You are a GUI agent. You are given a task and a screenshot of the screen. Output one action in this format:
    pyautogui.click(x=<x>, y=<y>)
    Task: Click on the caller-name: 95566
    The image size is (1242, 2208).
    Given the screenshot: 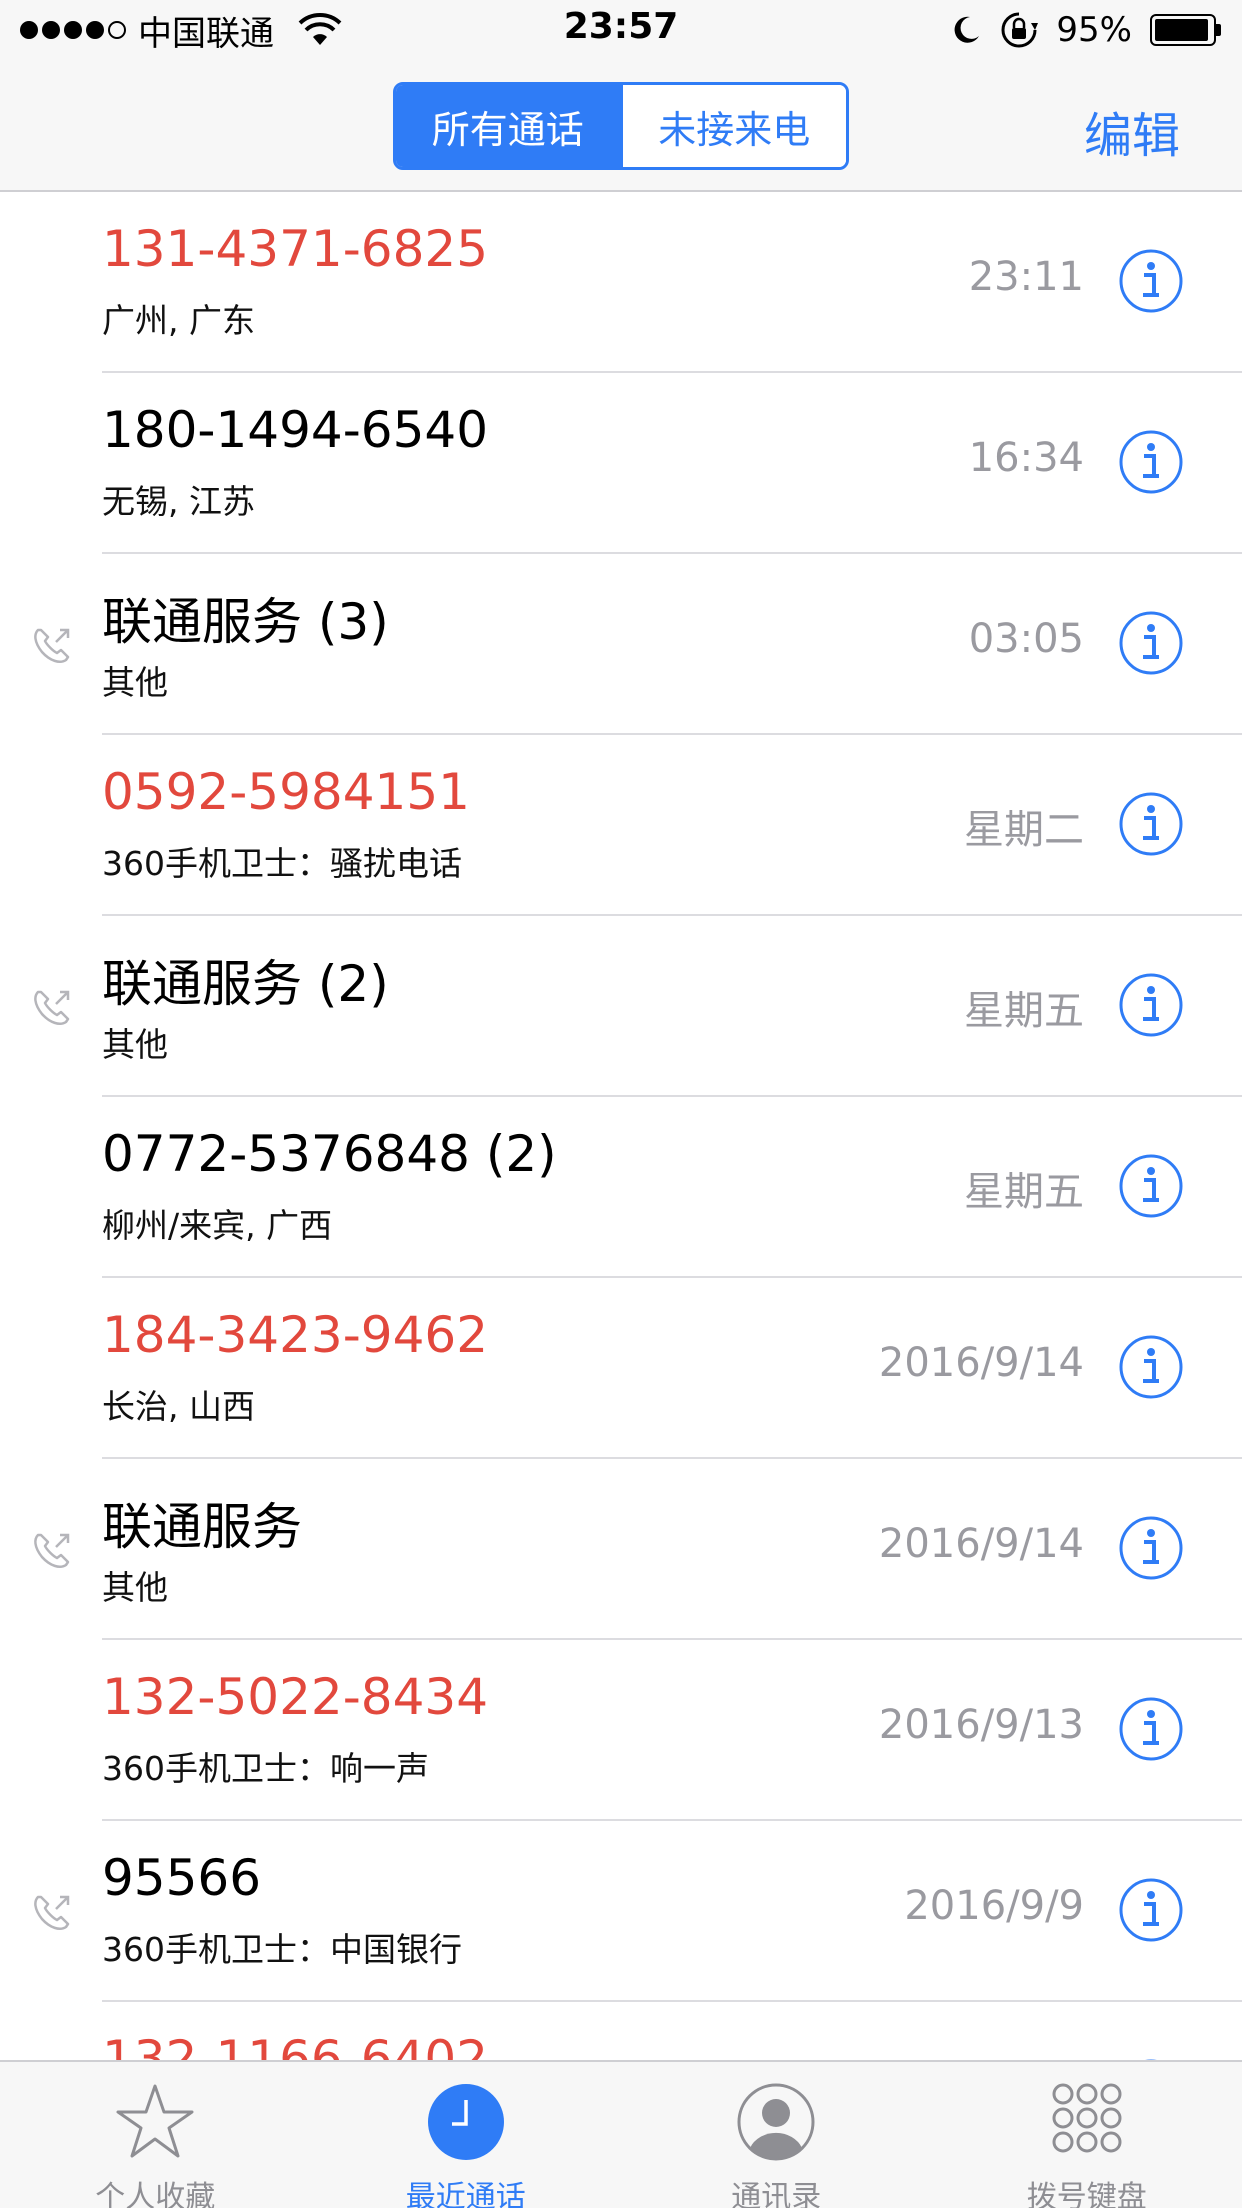 What is the action you would take?
    pyautogui.click(x=182, y=1878)
    